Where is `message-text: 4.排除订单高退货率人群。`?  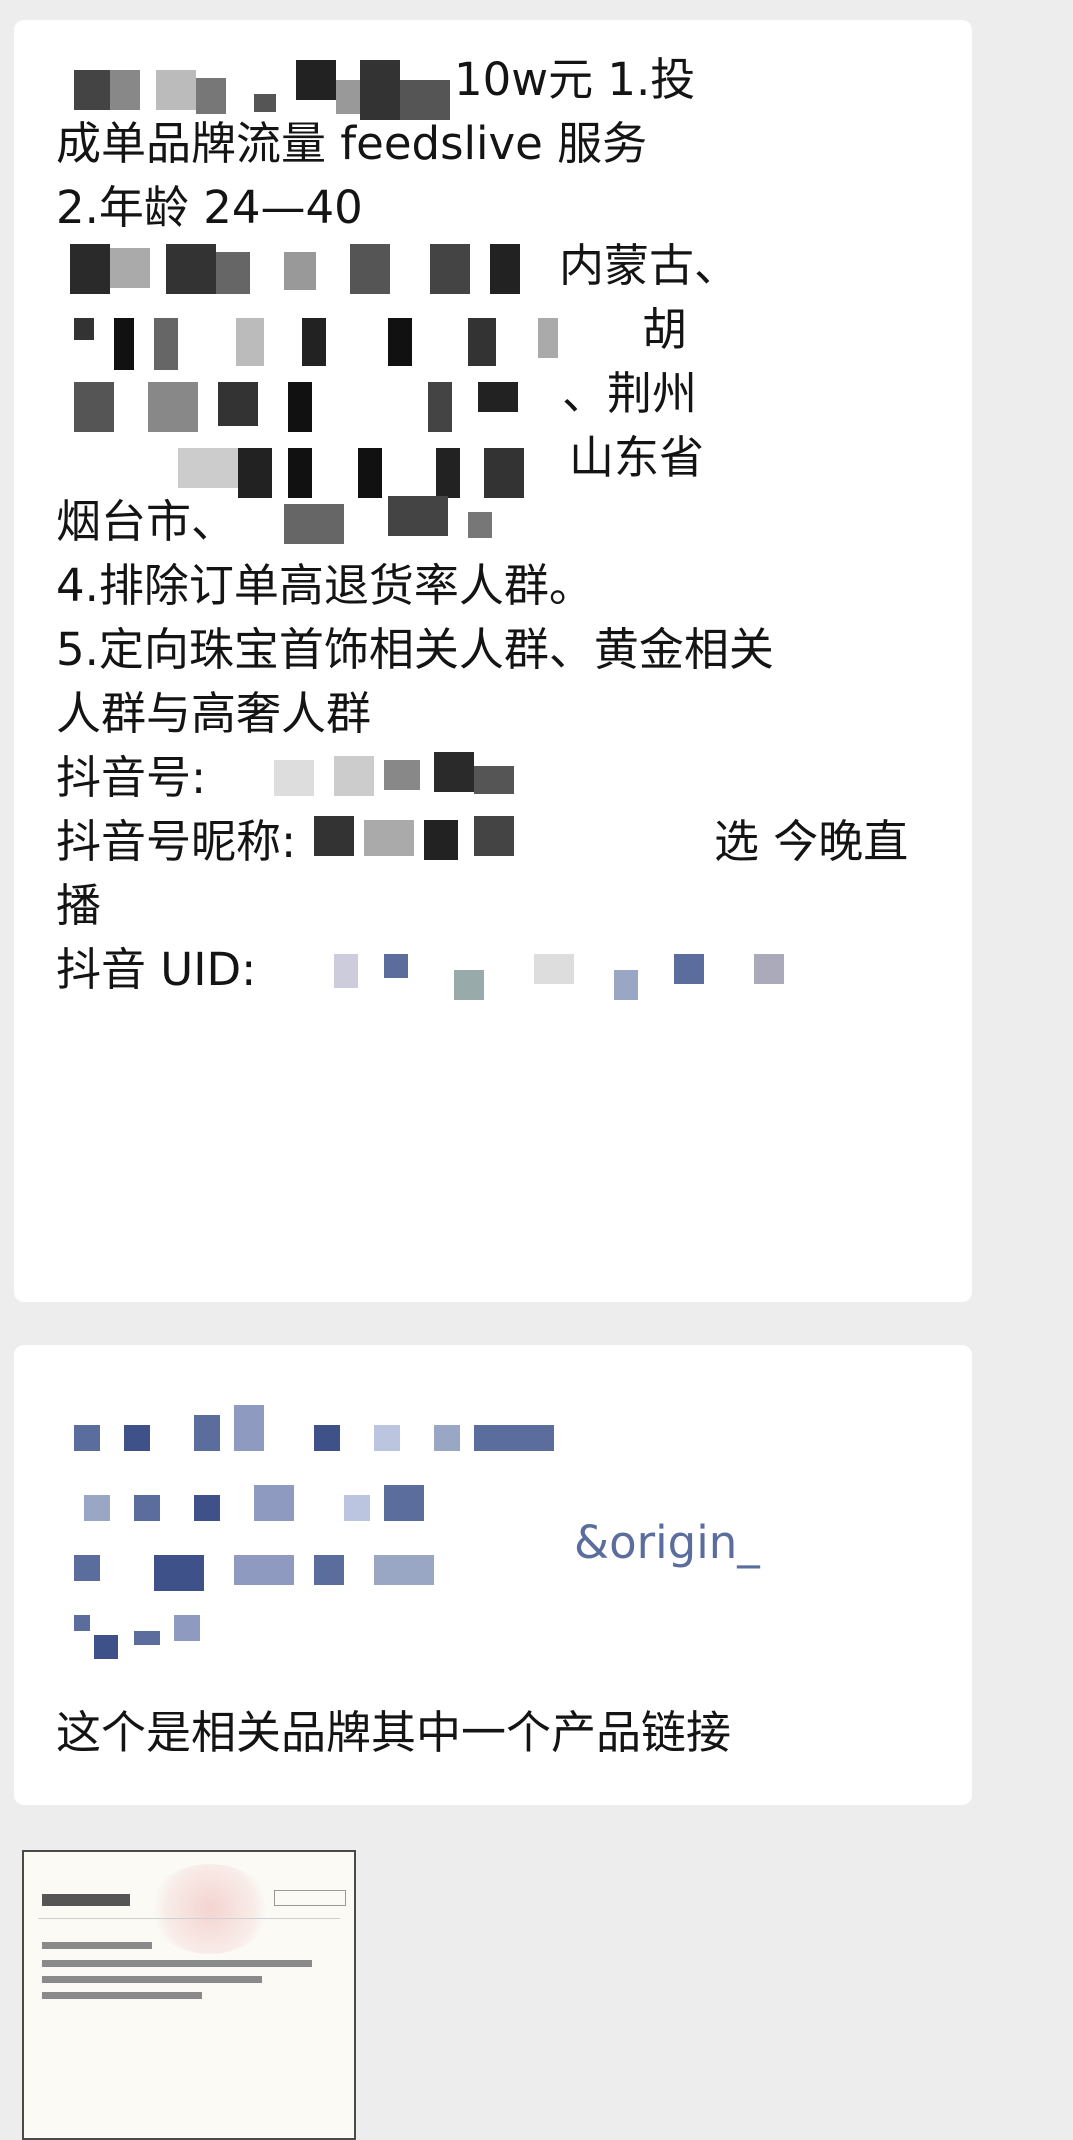
message-text: 4.排除订单高退货率人群。 is located at coordinates (325, 585).